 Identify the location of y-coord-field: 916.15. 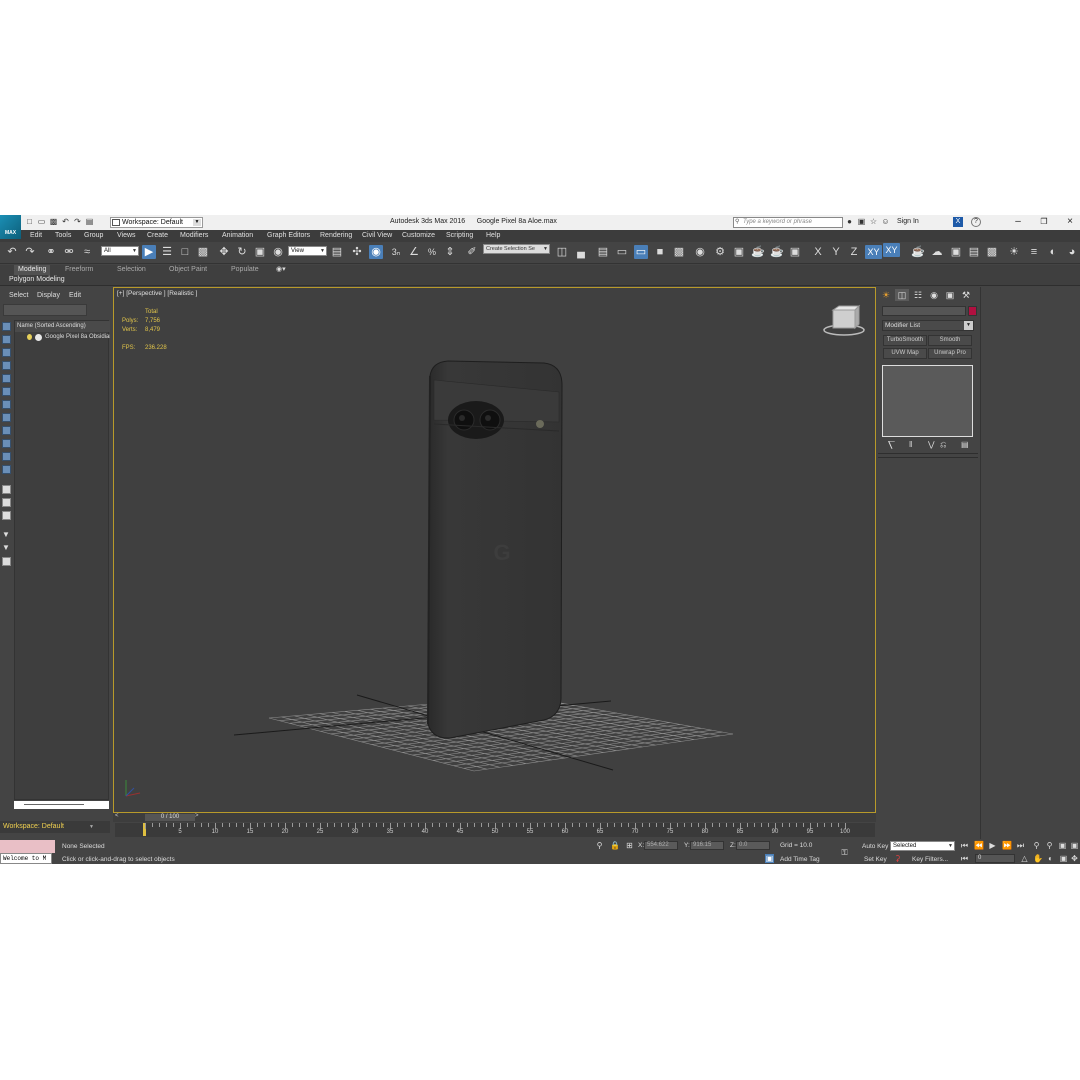
(707, 845).